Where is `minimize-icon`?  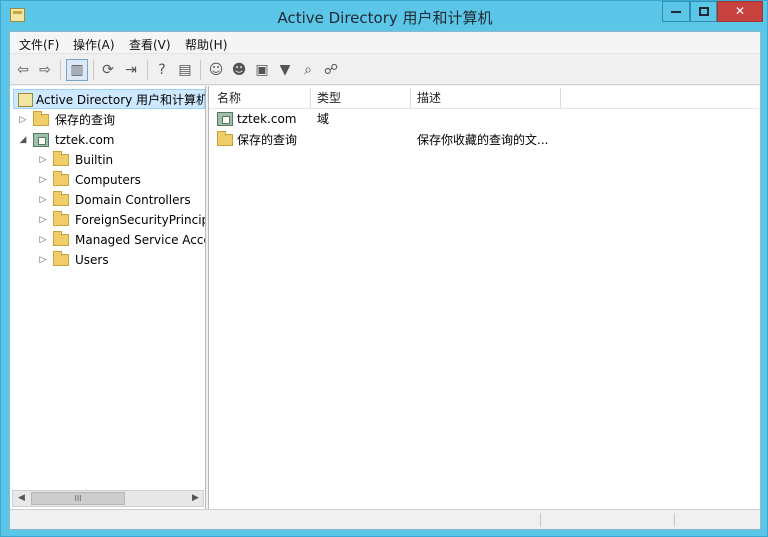
minimize-icon is located at coordinates (676, 11).